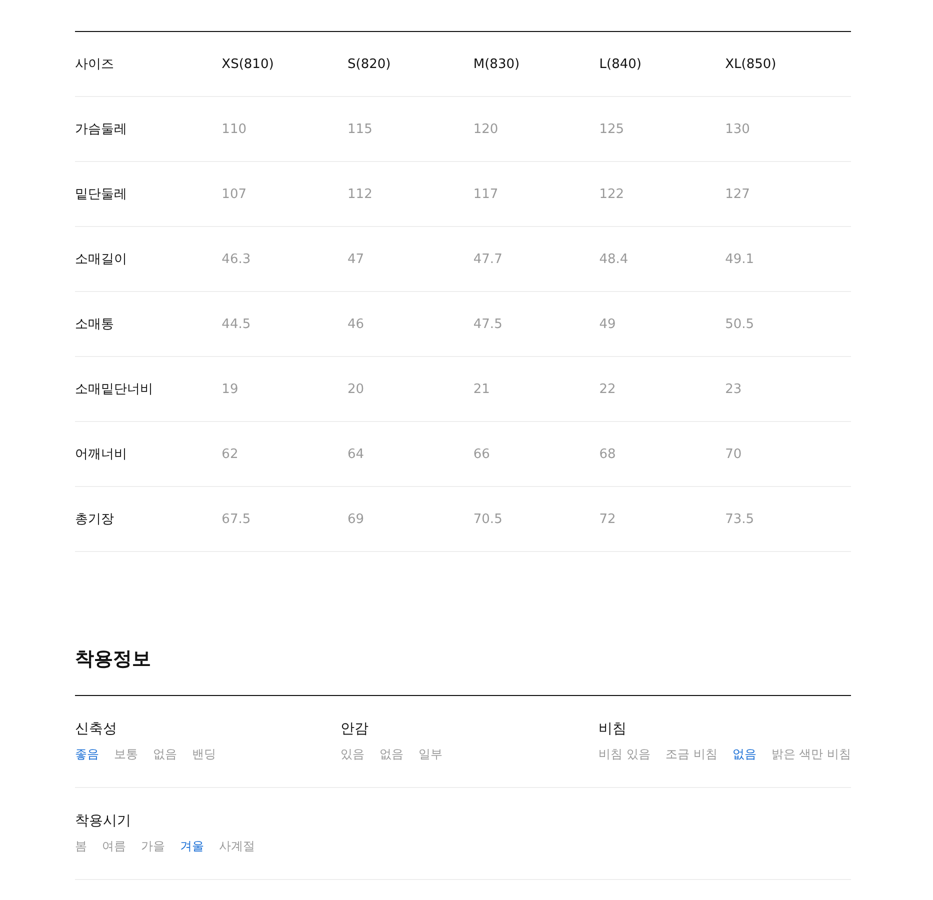 The width and height of the screenshot is (933, 900). I want to click on attribute-option: 조금 비침, so click(692, 754).